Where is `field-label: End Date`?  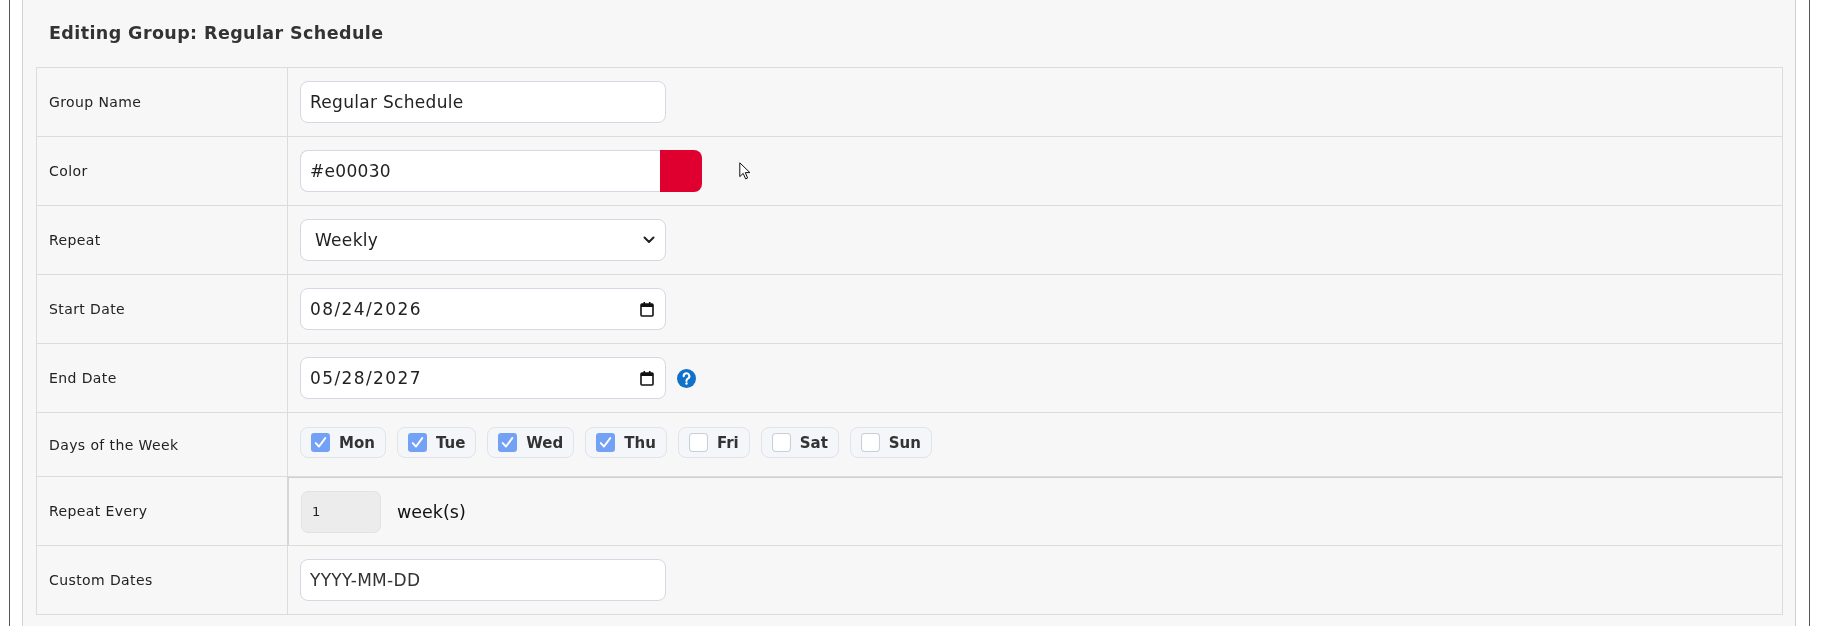 field-label: End Date is located at coordinates (83, 378).